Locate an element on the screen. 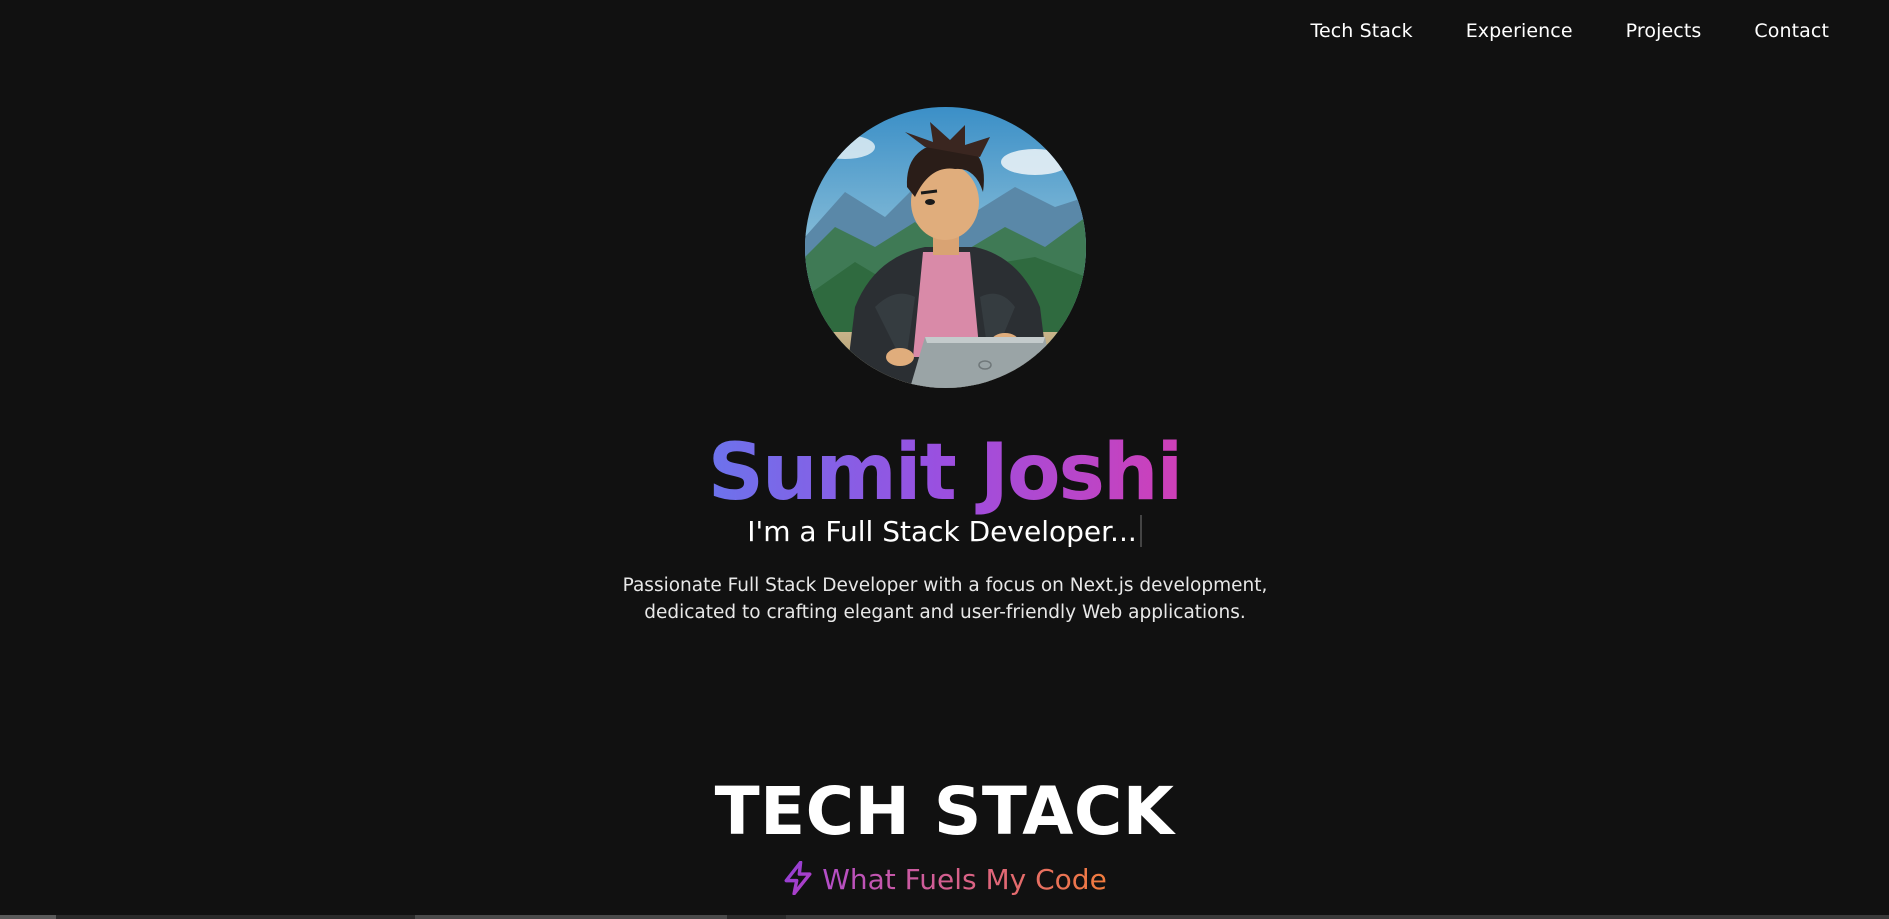 The height and width of the screenshot is (919, 1889). bottom-scroll-strip is located at coordinates (944, 917).